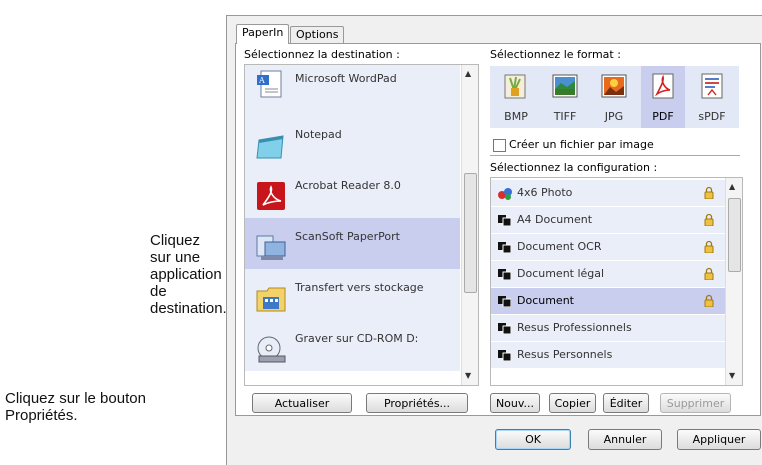  What do you see at coordinates (352, 141) in the screenshot?
I see `destination-item-notepad: Notepad` at bounding box center [352, 141].